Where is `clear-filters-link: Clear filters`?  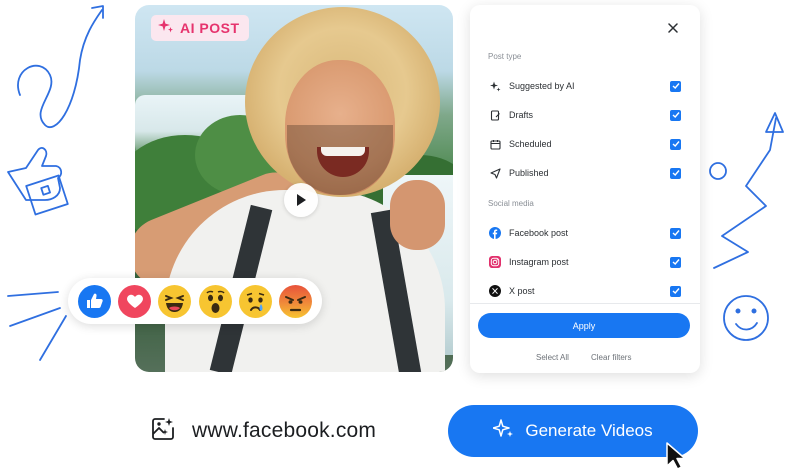
clear-filters-link: Clear filters is located at coordinates (611, 357).